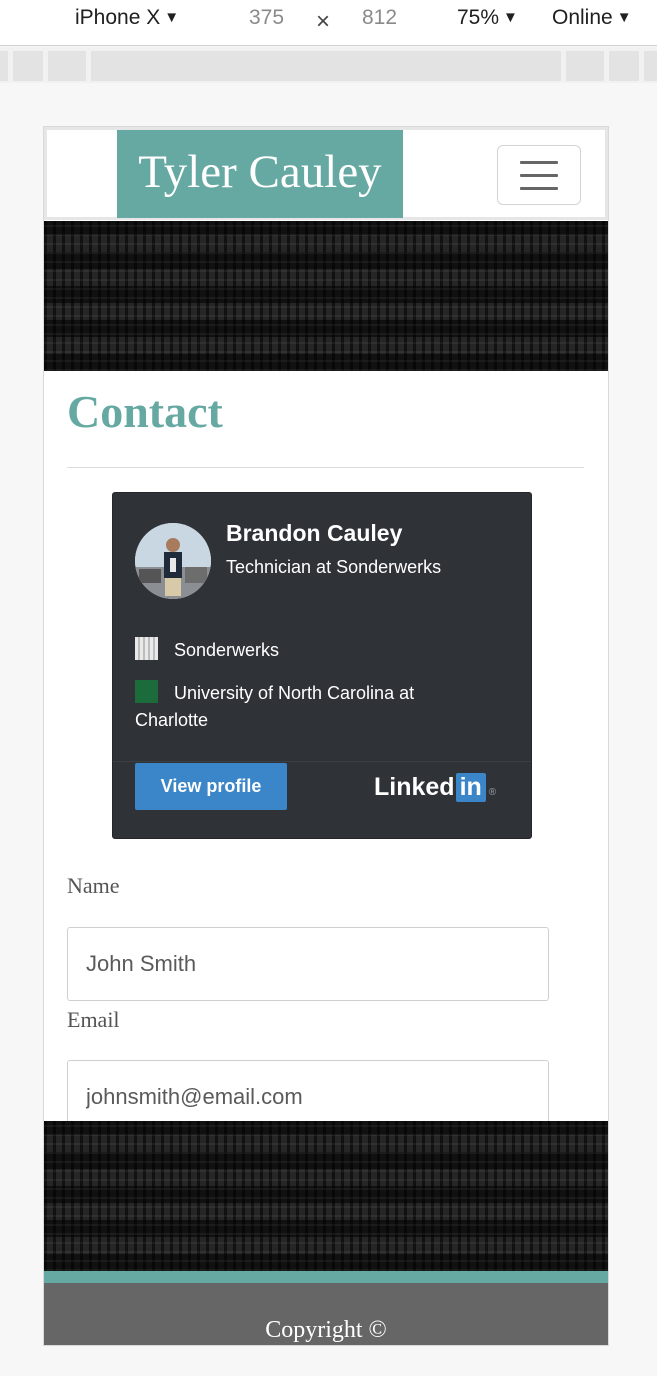 The image size is (657, 1376). Describe the element at coordinates (325, 467) in the screenshot. I see `title-divider` at that location.